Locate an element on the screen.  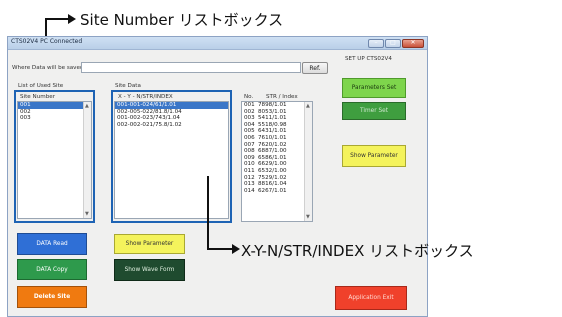
row-str-index: 6431/1.01 is located at coordinates (272, 131).